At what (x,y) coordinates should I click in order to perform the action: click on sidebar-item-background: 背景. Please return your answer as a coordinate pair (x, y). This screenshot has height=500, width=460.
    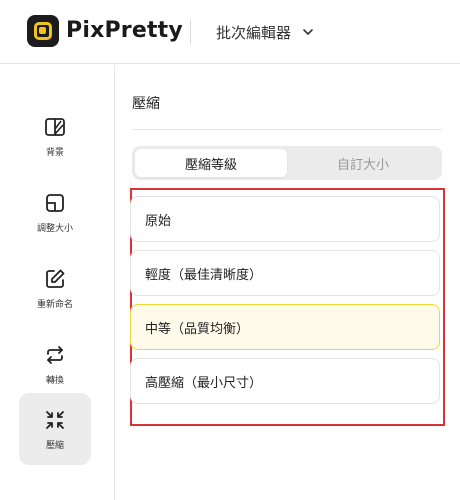
    Looking at the image, I should click on (55, 136).